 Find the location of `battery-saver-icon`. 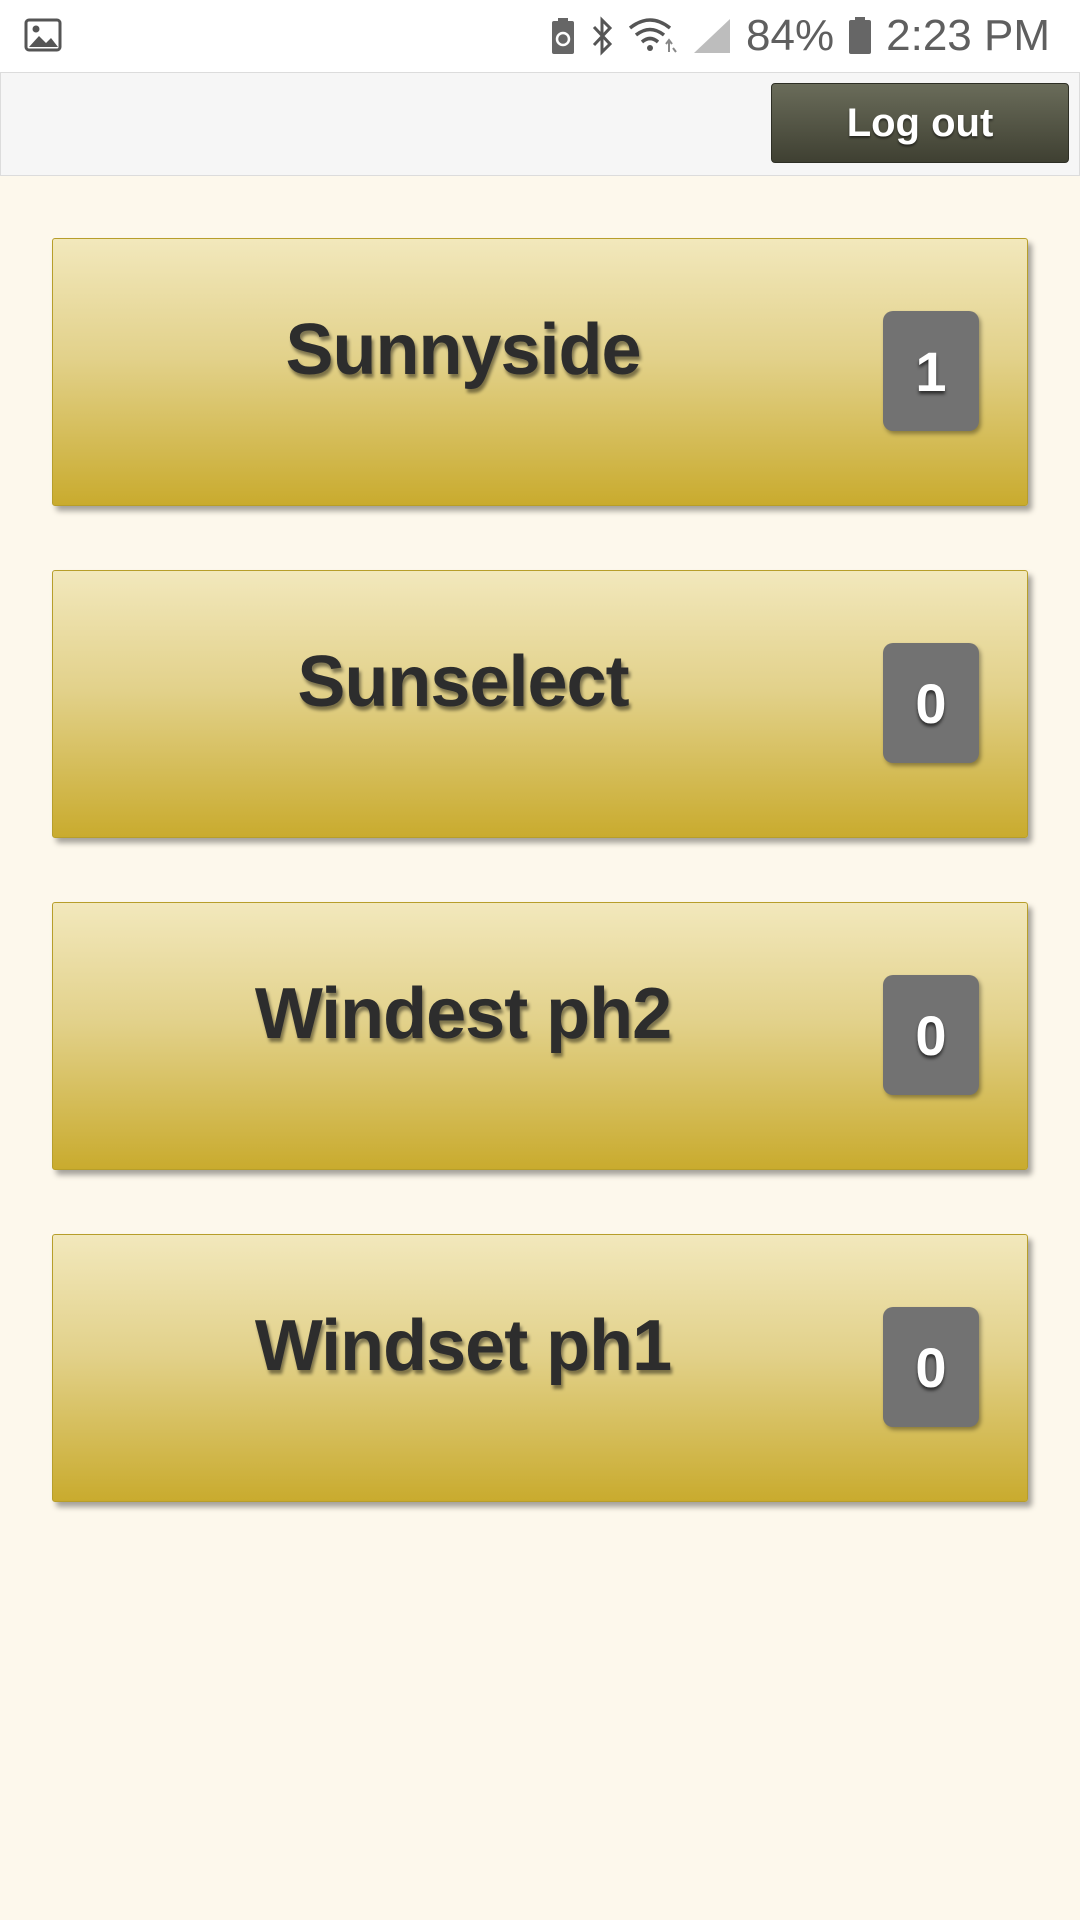

battery-saver-icon is located at coordinates (563, 36).